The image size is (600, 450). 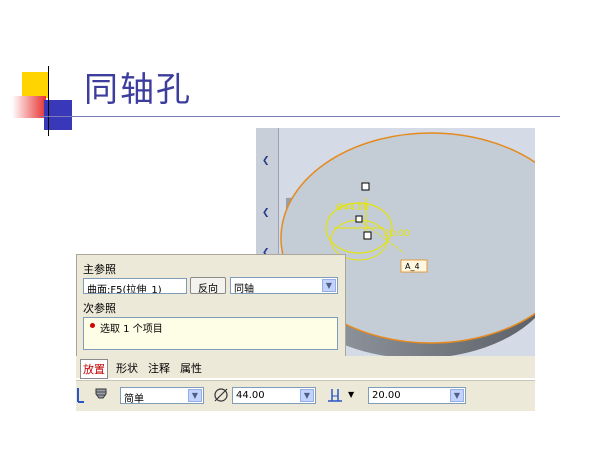 I want to click on diameter-select: 44.00 ▼, so click(x=274, y=395).